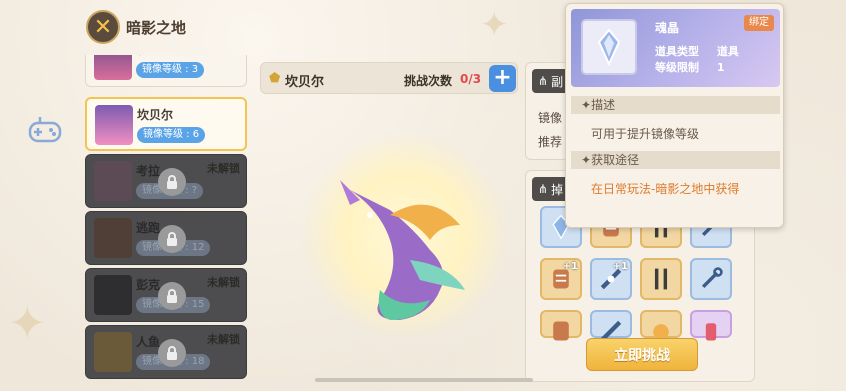 The height and width of the screenshot is (391, 846). What do you see at coordinates (615, 160) in the screenshot?
I see `source-title: 获取途径` at bounding box center [615, 160].